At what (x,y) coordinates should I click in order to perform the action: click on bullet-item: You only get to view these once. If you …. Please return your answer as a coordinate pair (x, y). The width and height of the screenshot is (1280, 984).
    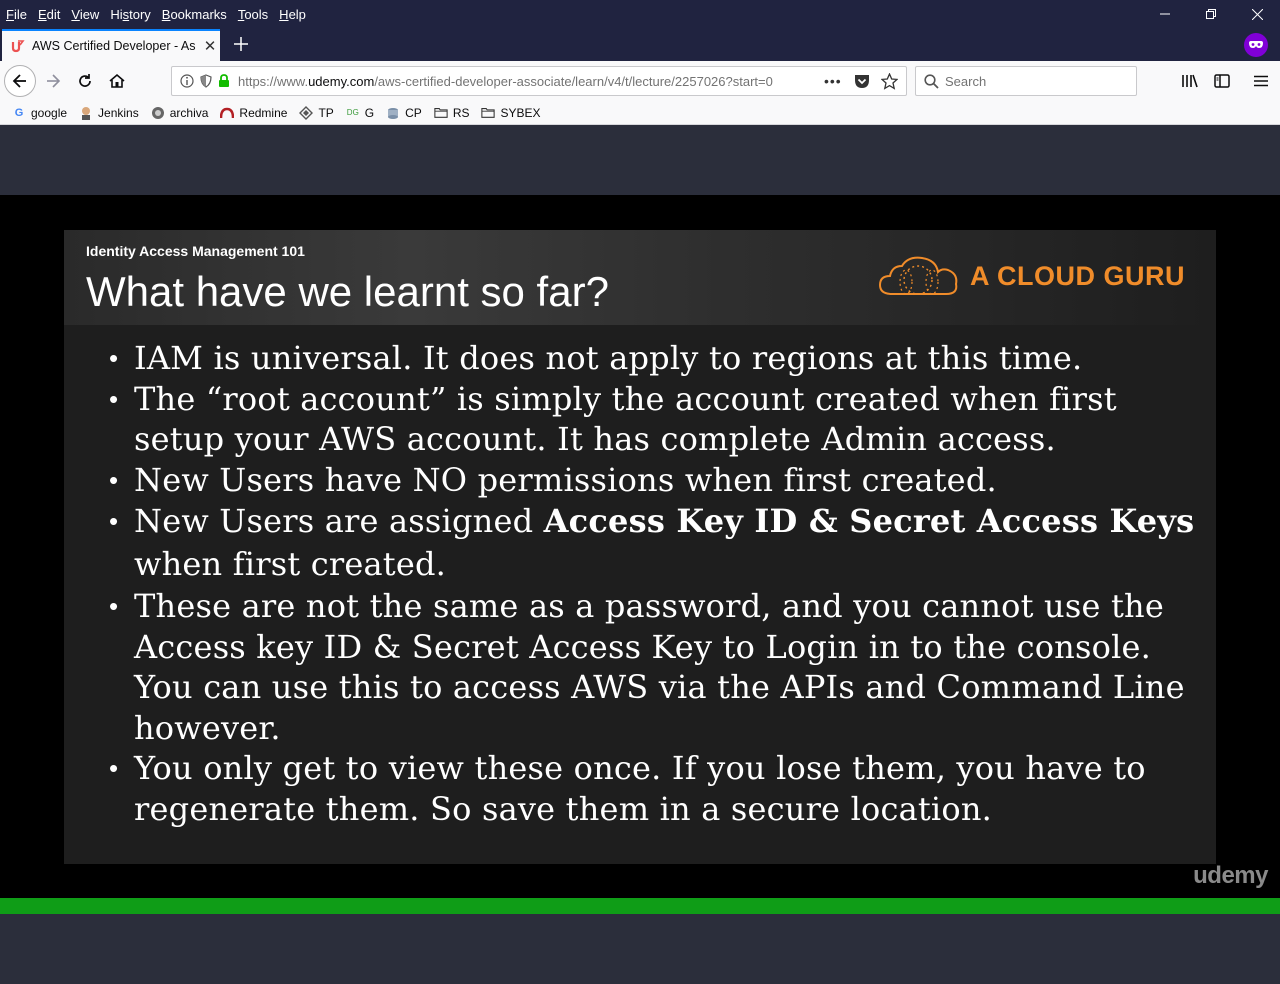
    Looking at the image, I should click on (654, 788).